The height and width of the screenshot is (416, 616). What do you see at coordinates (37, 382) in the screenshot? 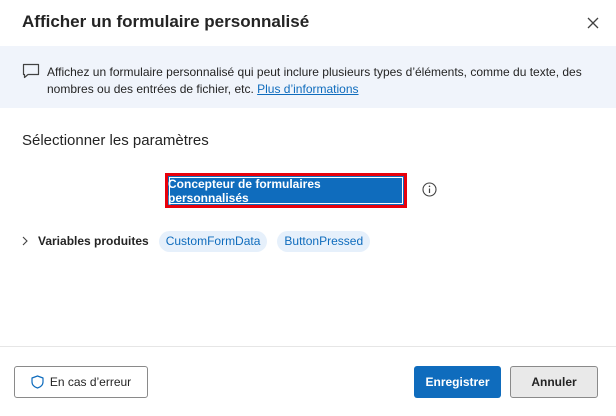
I see `shield-icon` at bounding box center [37, 382].